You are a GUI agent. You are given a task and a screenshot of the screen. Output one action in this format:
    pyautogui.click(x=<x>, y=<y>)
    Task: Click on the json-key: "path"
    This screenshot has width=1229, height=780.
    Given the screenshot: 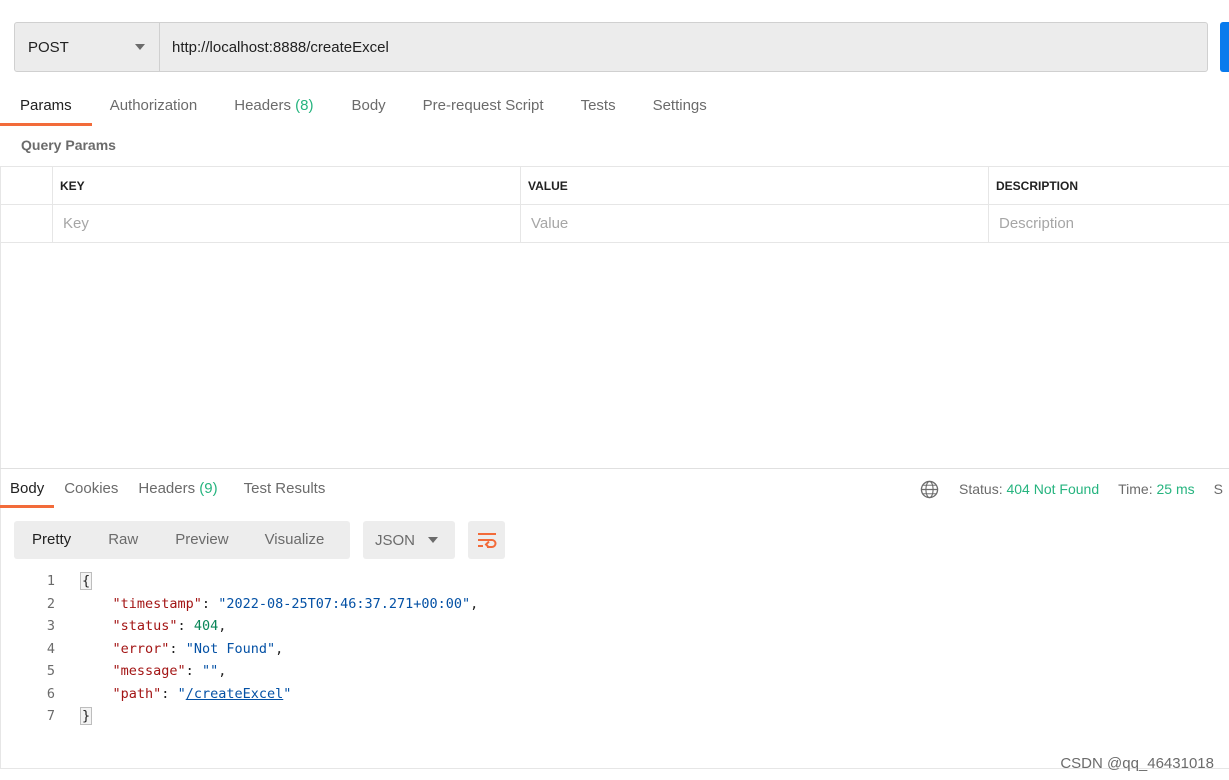 What is the action you would take?
    pyautogui.click(x=137, y=693)
    